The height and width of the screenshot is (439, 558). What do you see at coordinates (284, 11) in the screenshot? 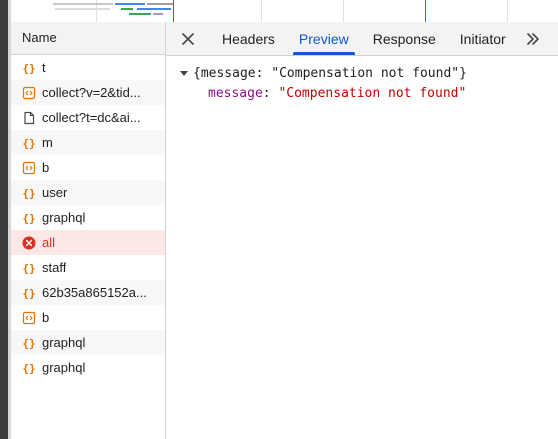
I see `timeline-overview` at bounding box center [284, 11].